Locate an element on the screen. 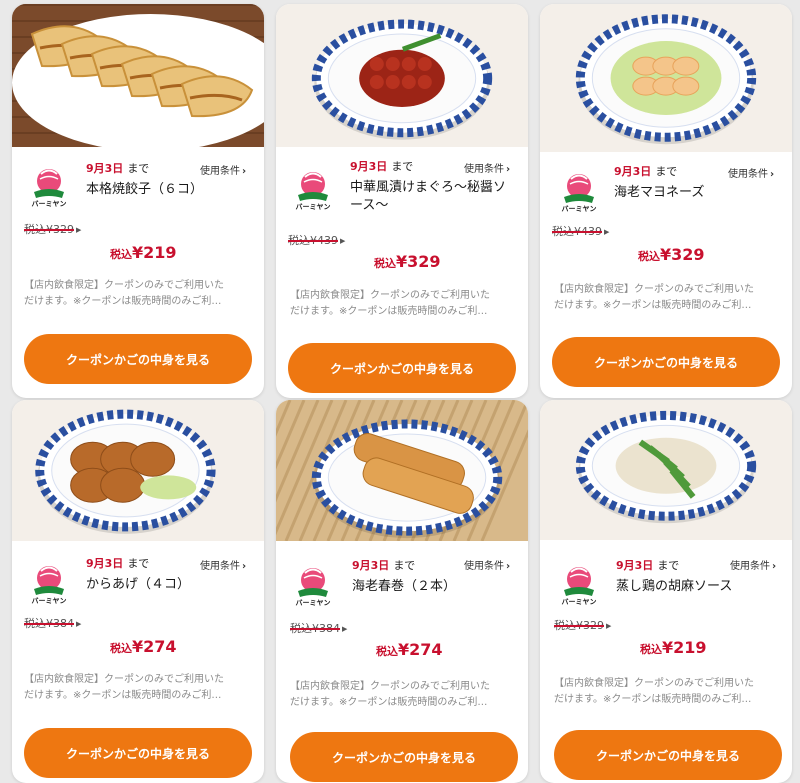  item-name-line: 海老マヨネーズ is located at coordinates (659, 192).